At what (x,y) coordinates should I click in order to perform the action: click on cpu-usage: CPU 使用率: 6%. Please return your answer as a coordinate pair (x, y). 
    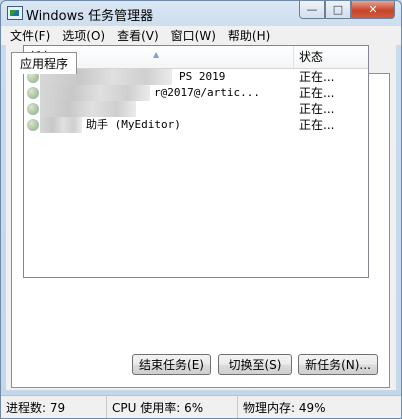
    Looking at the image, I should click on (172, 407).